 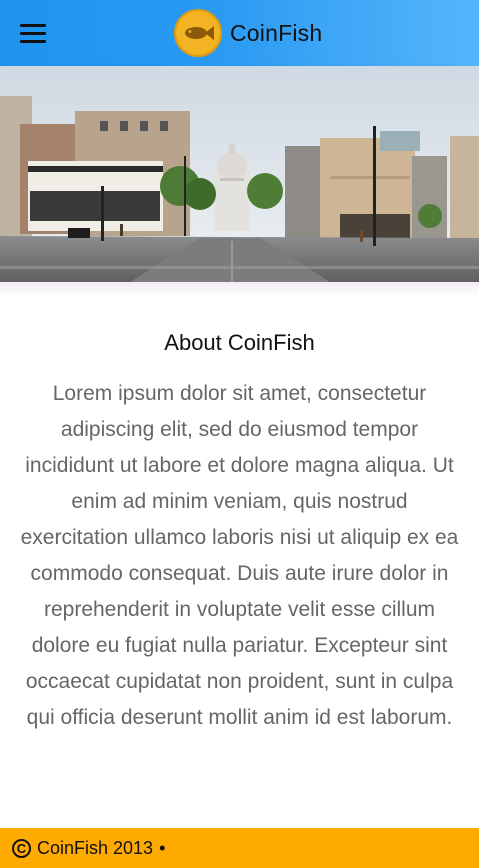 What do you see at coordinates (198, 33) in the screenshot?
I see `fish-coin-logo-icon` at bounding box center [198, 33].